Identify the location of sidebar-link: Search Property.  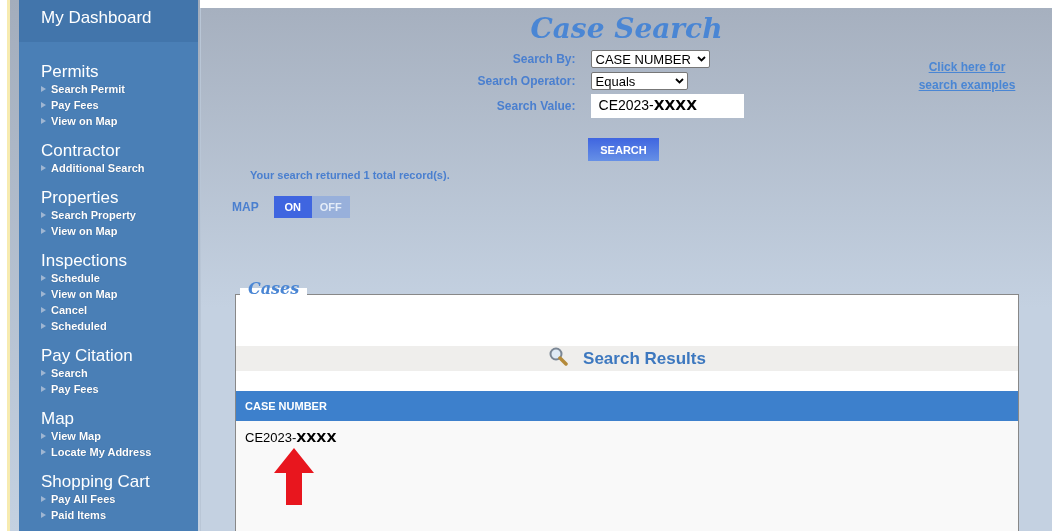
(88, 215).